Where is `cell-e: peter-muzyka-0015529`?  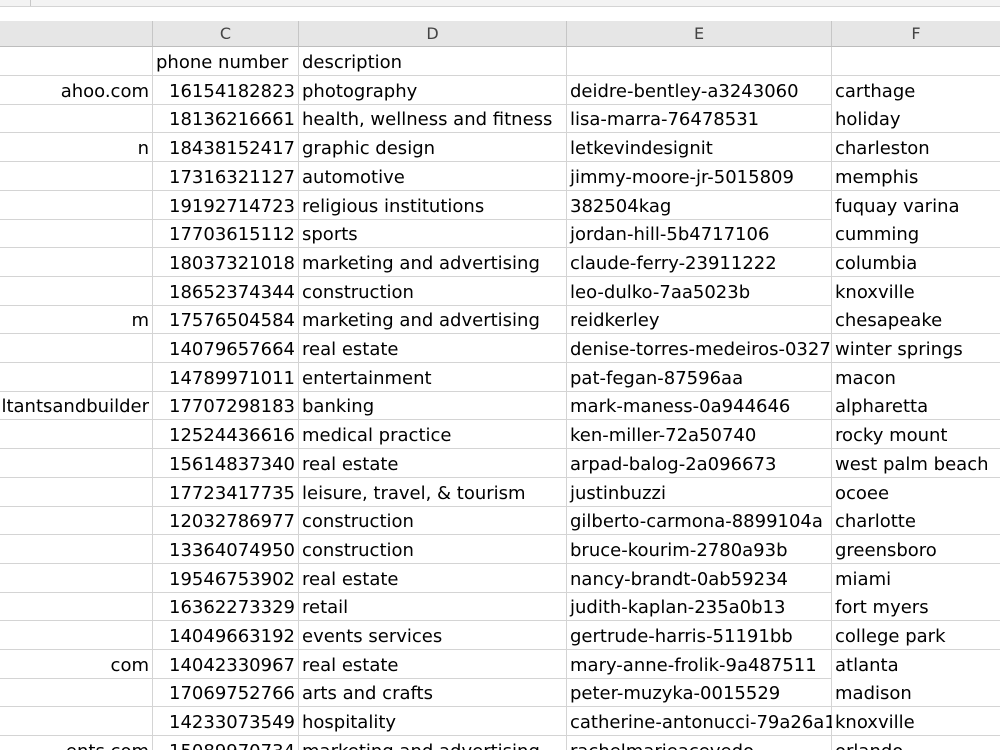
cell-e: peter-muzyka-0015529 is located at coordinates (699, 692).